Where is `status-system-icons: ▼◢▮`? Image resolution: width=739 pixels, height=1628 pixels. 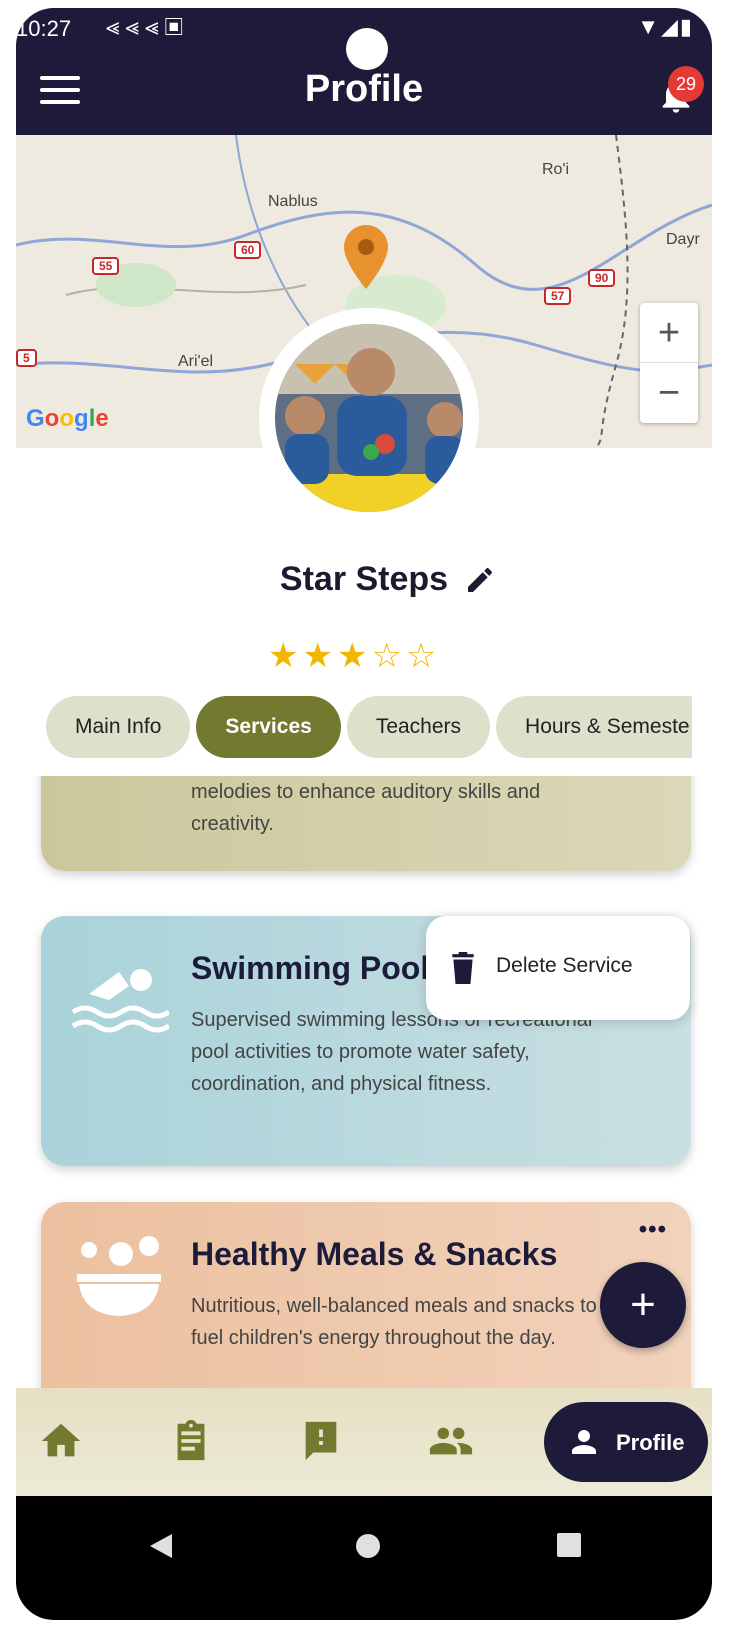 status-system-icons: ▼◢▮ is located at coordinates (665, 27).